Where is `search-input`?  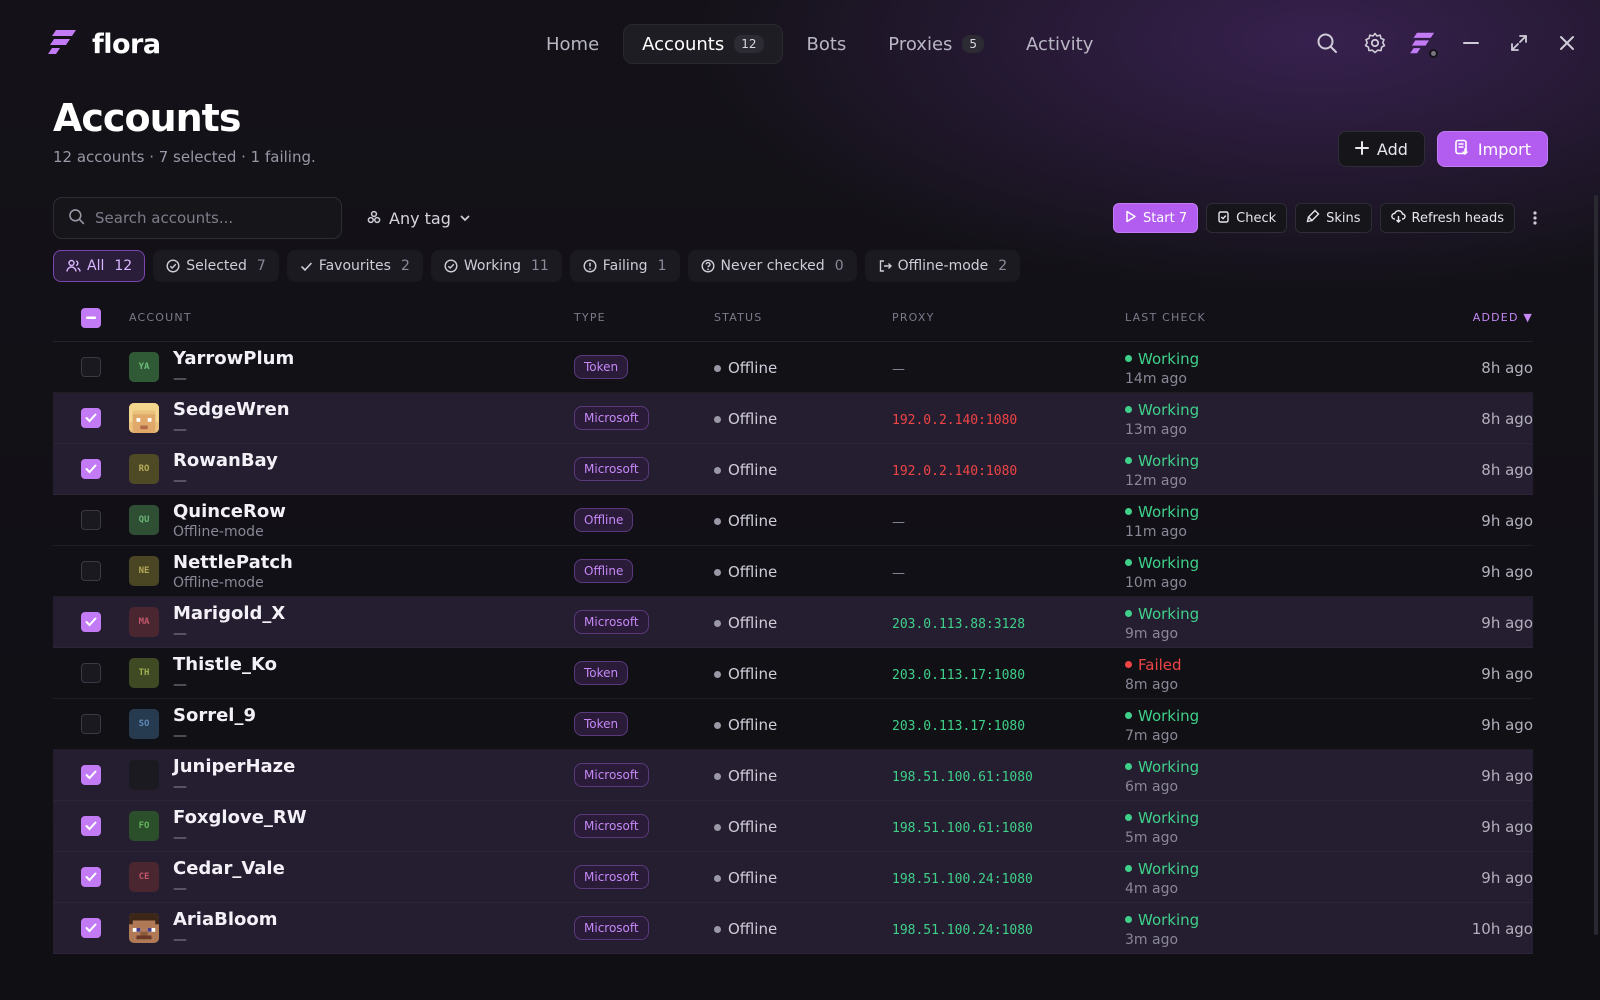
search-input is located at coordinates (205, 218).